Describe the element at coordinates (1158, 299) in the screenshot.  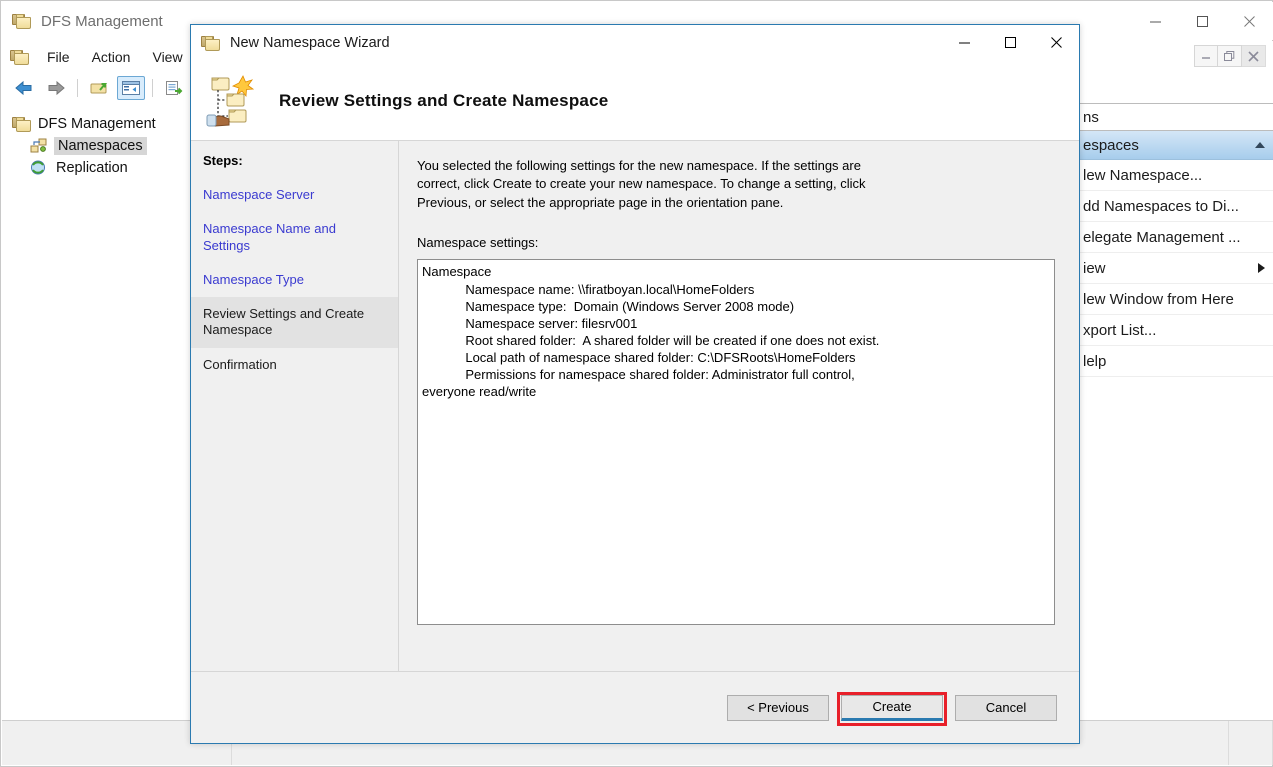
I see `action-item-label: lew Window from Here` at that location.